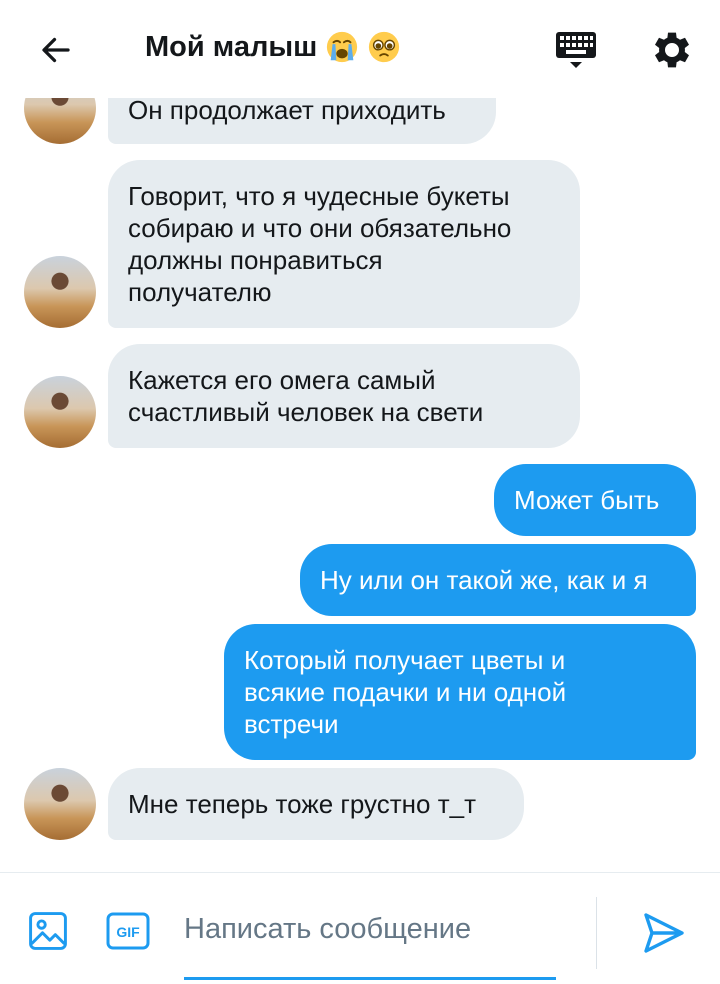  Describe the element at coordinates (596, 933) in the screenshot. I see `divider` at that location.